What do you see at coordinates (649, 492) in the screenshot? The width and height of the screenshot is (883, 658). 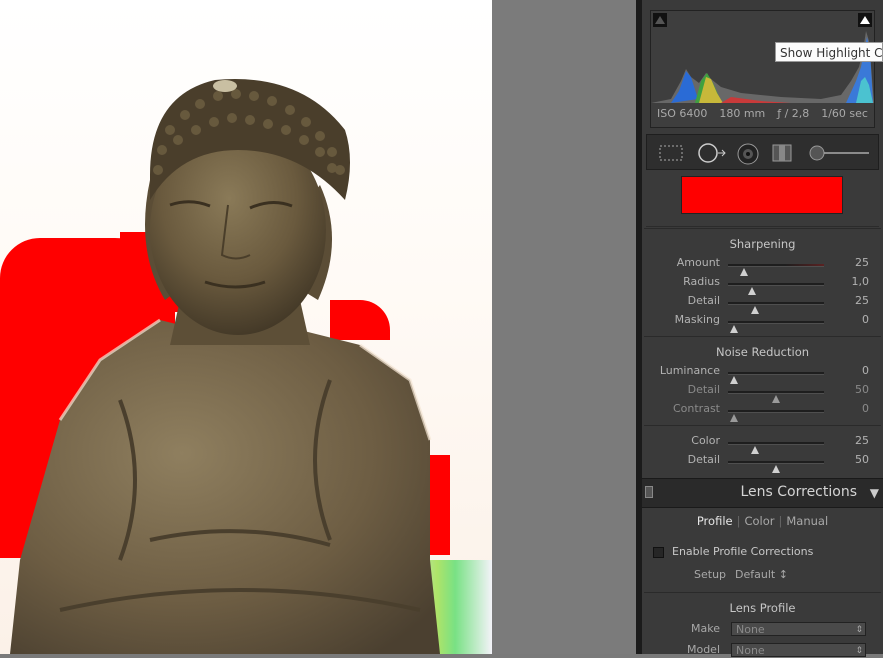 I see `panel-toggle-switch` at bounding box center [649, 492].